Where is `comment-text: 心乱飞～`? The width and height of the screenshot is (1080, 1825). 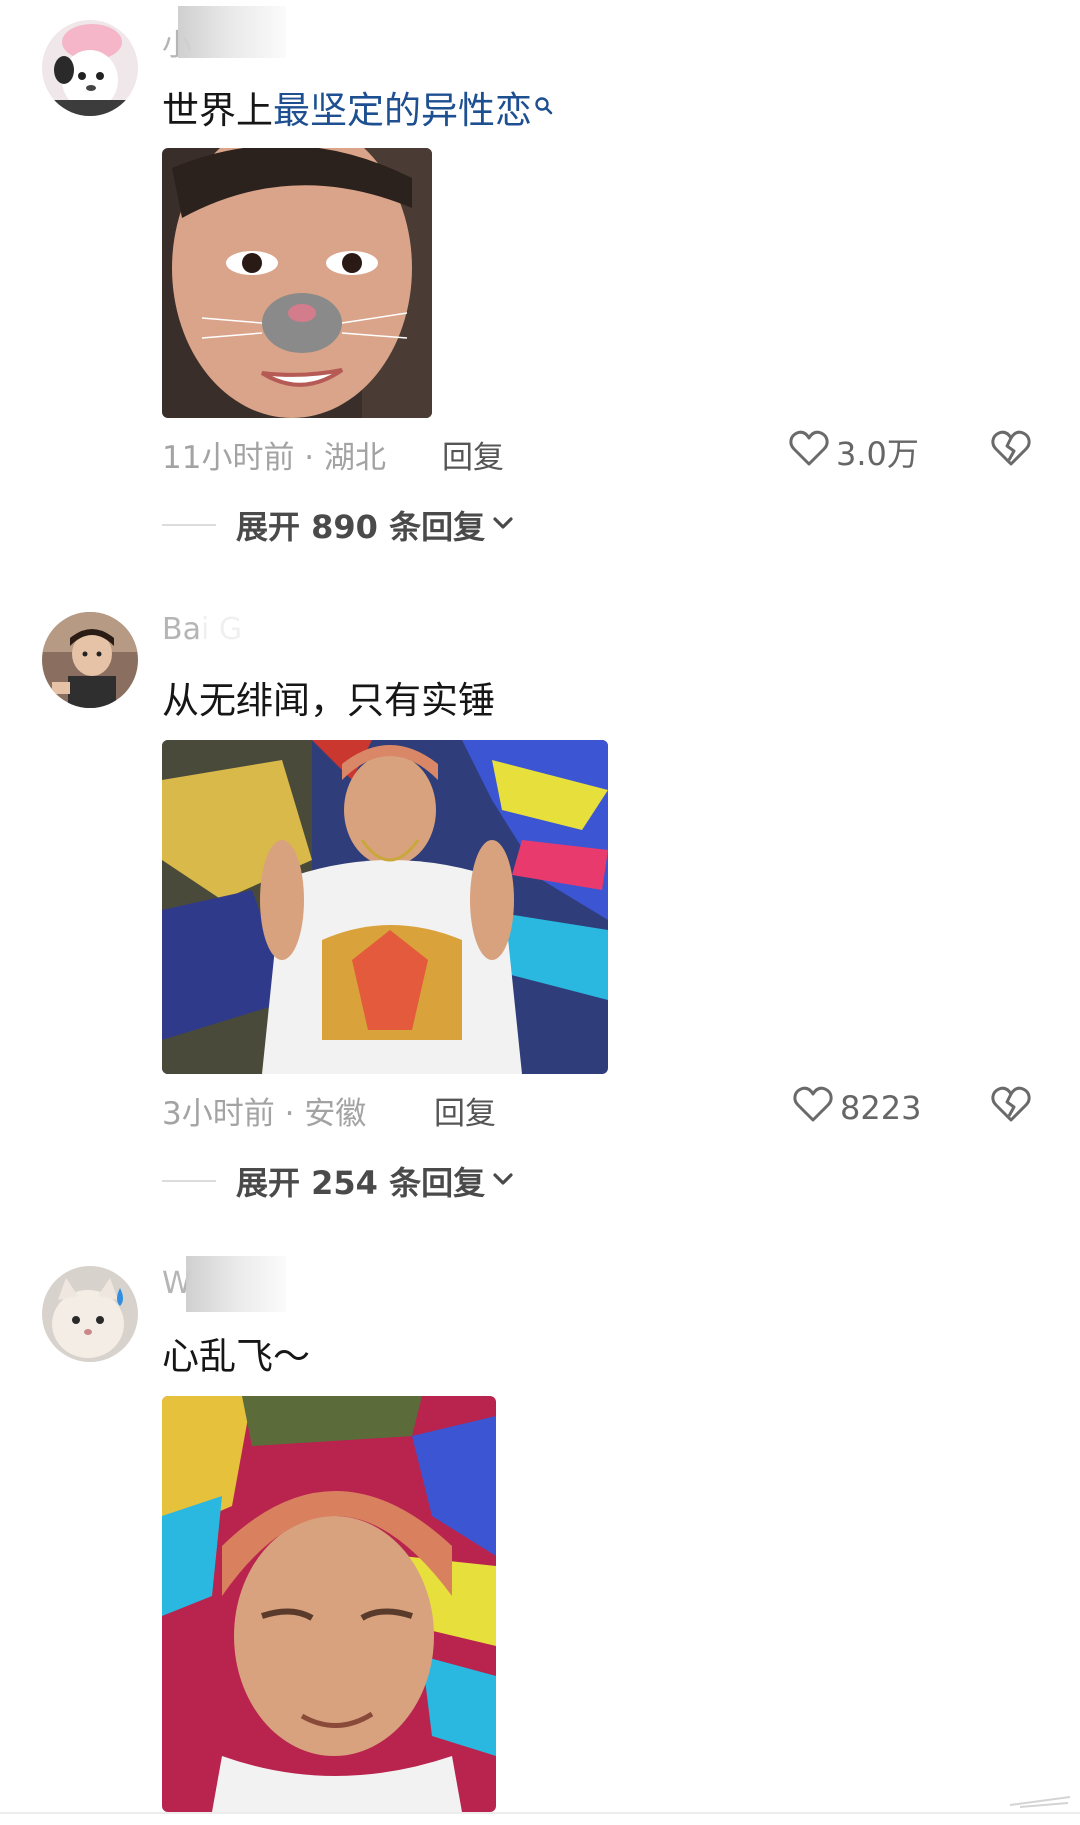
comment-text: 心乱飞～ is located at coordinates (236, 1353).